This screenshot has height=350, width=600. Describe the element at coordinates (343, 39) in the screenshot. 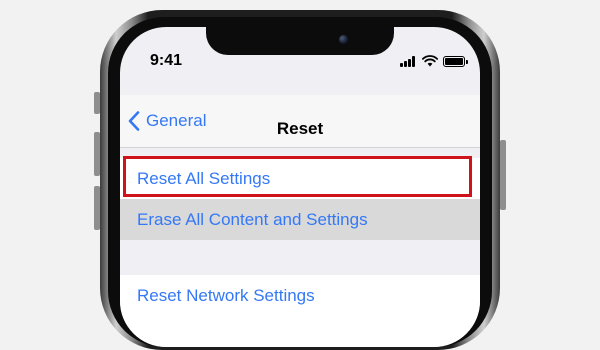

I see `front-camera` at that location.